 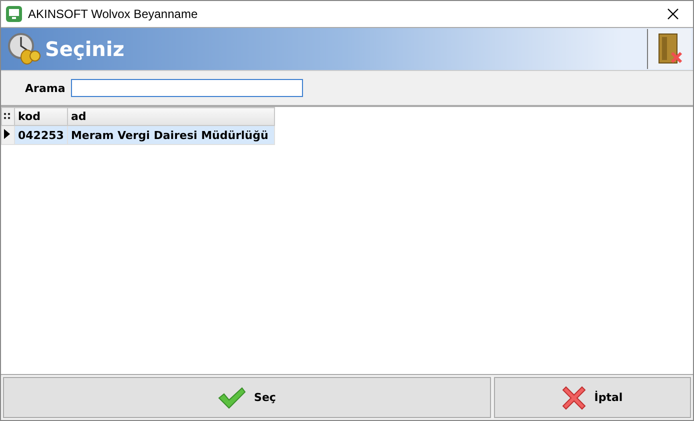 I want to click on cancel-button: İptal, so click(x=592, y=397).